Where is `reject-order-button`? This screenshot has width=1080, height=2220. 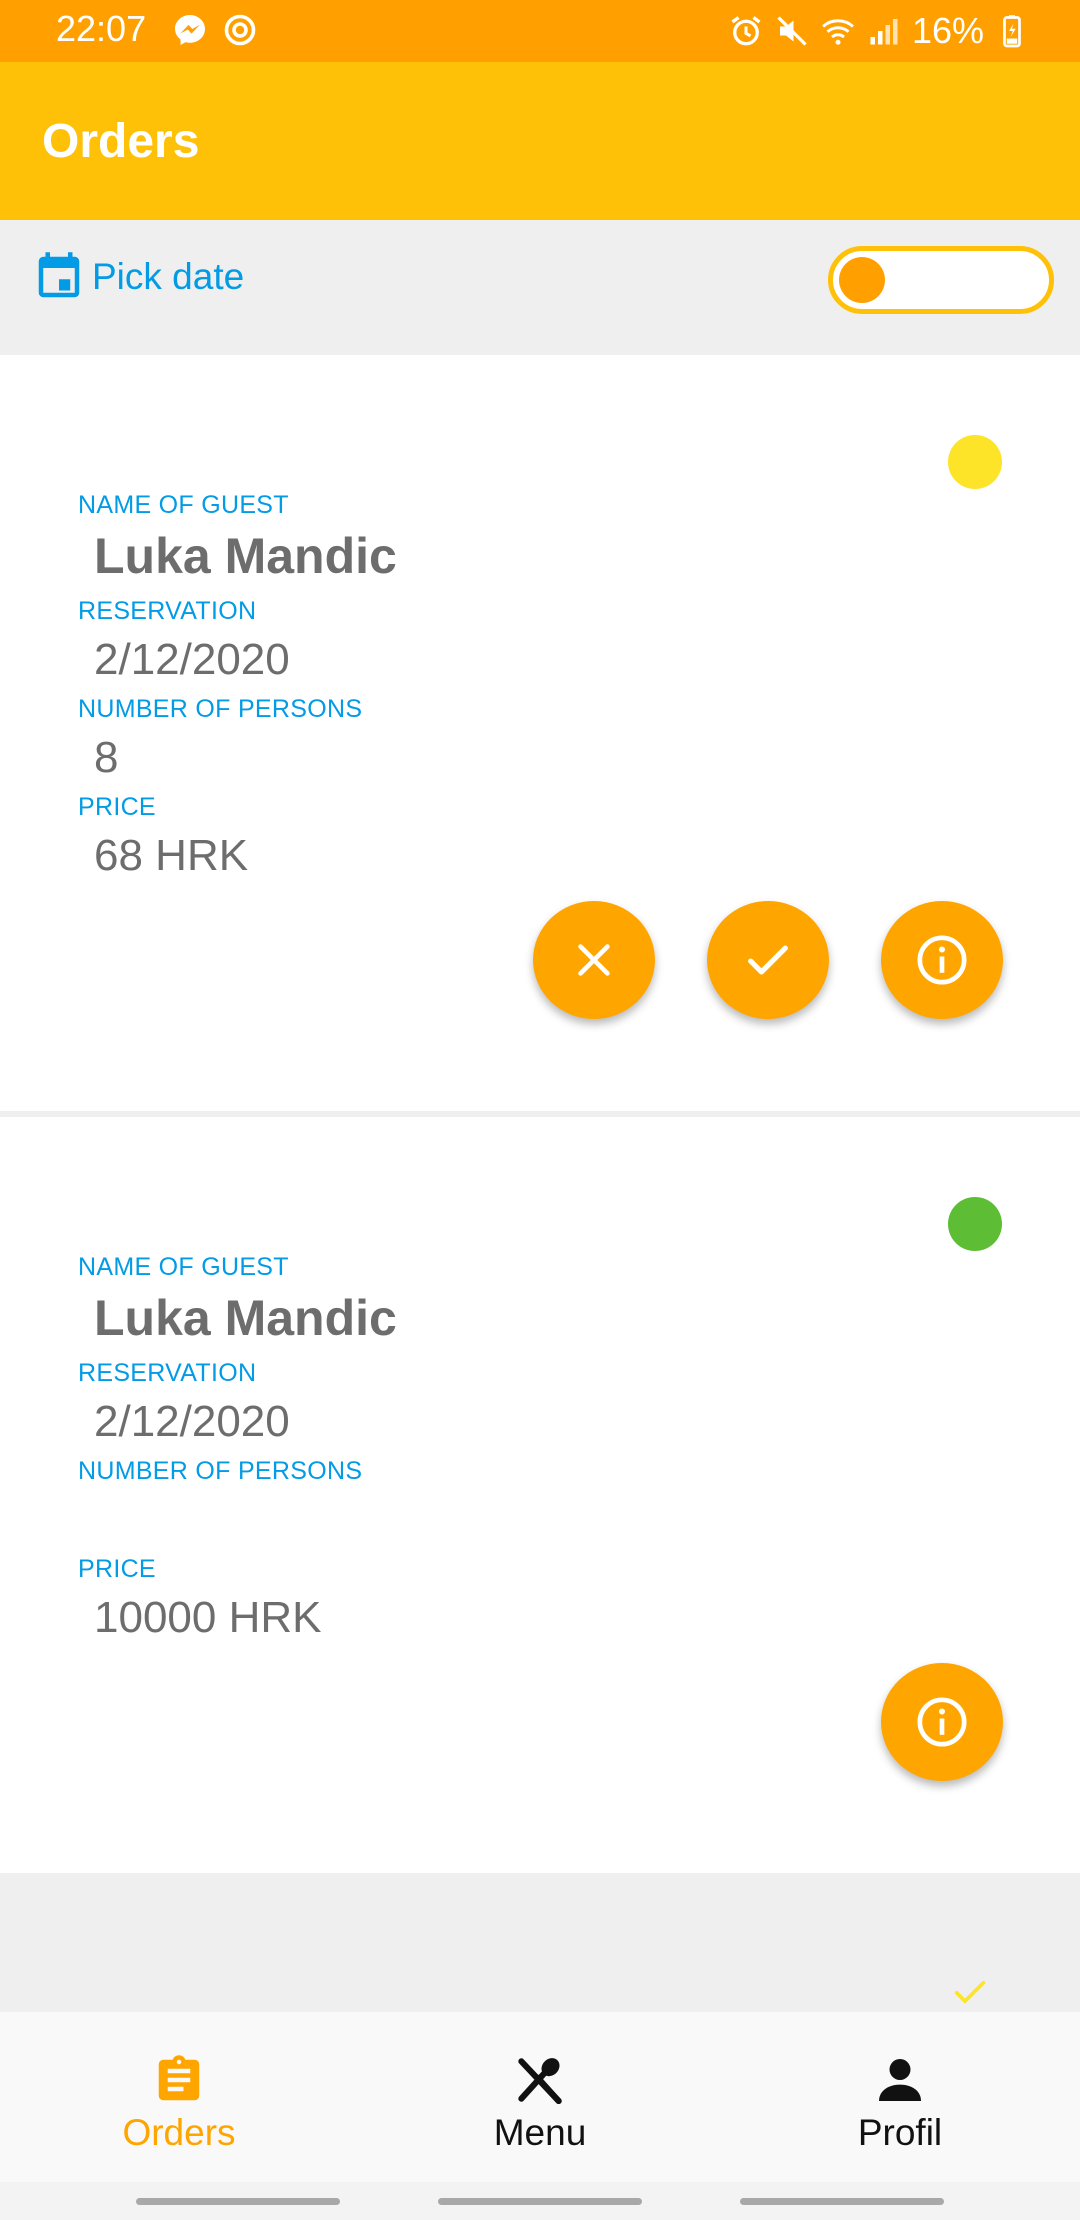 reject-order-button is located at coordinates (594, 960).